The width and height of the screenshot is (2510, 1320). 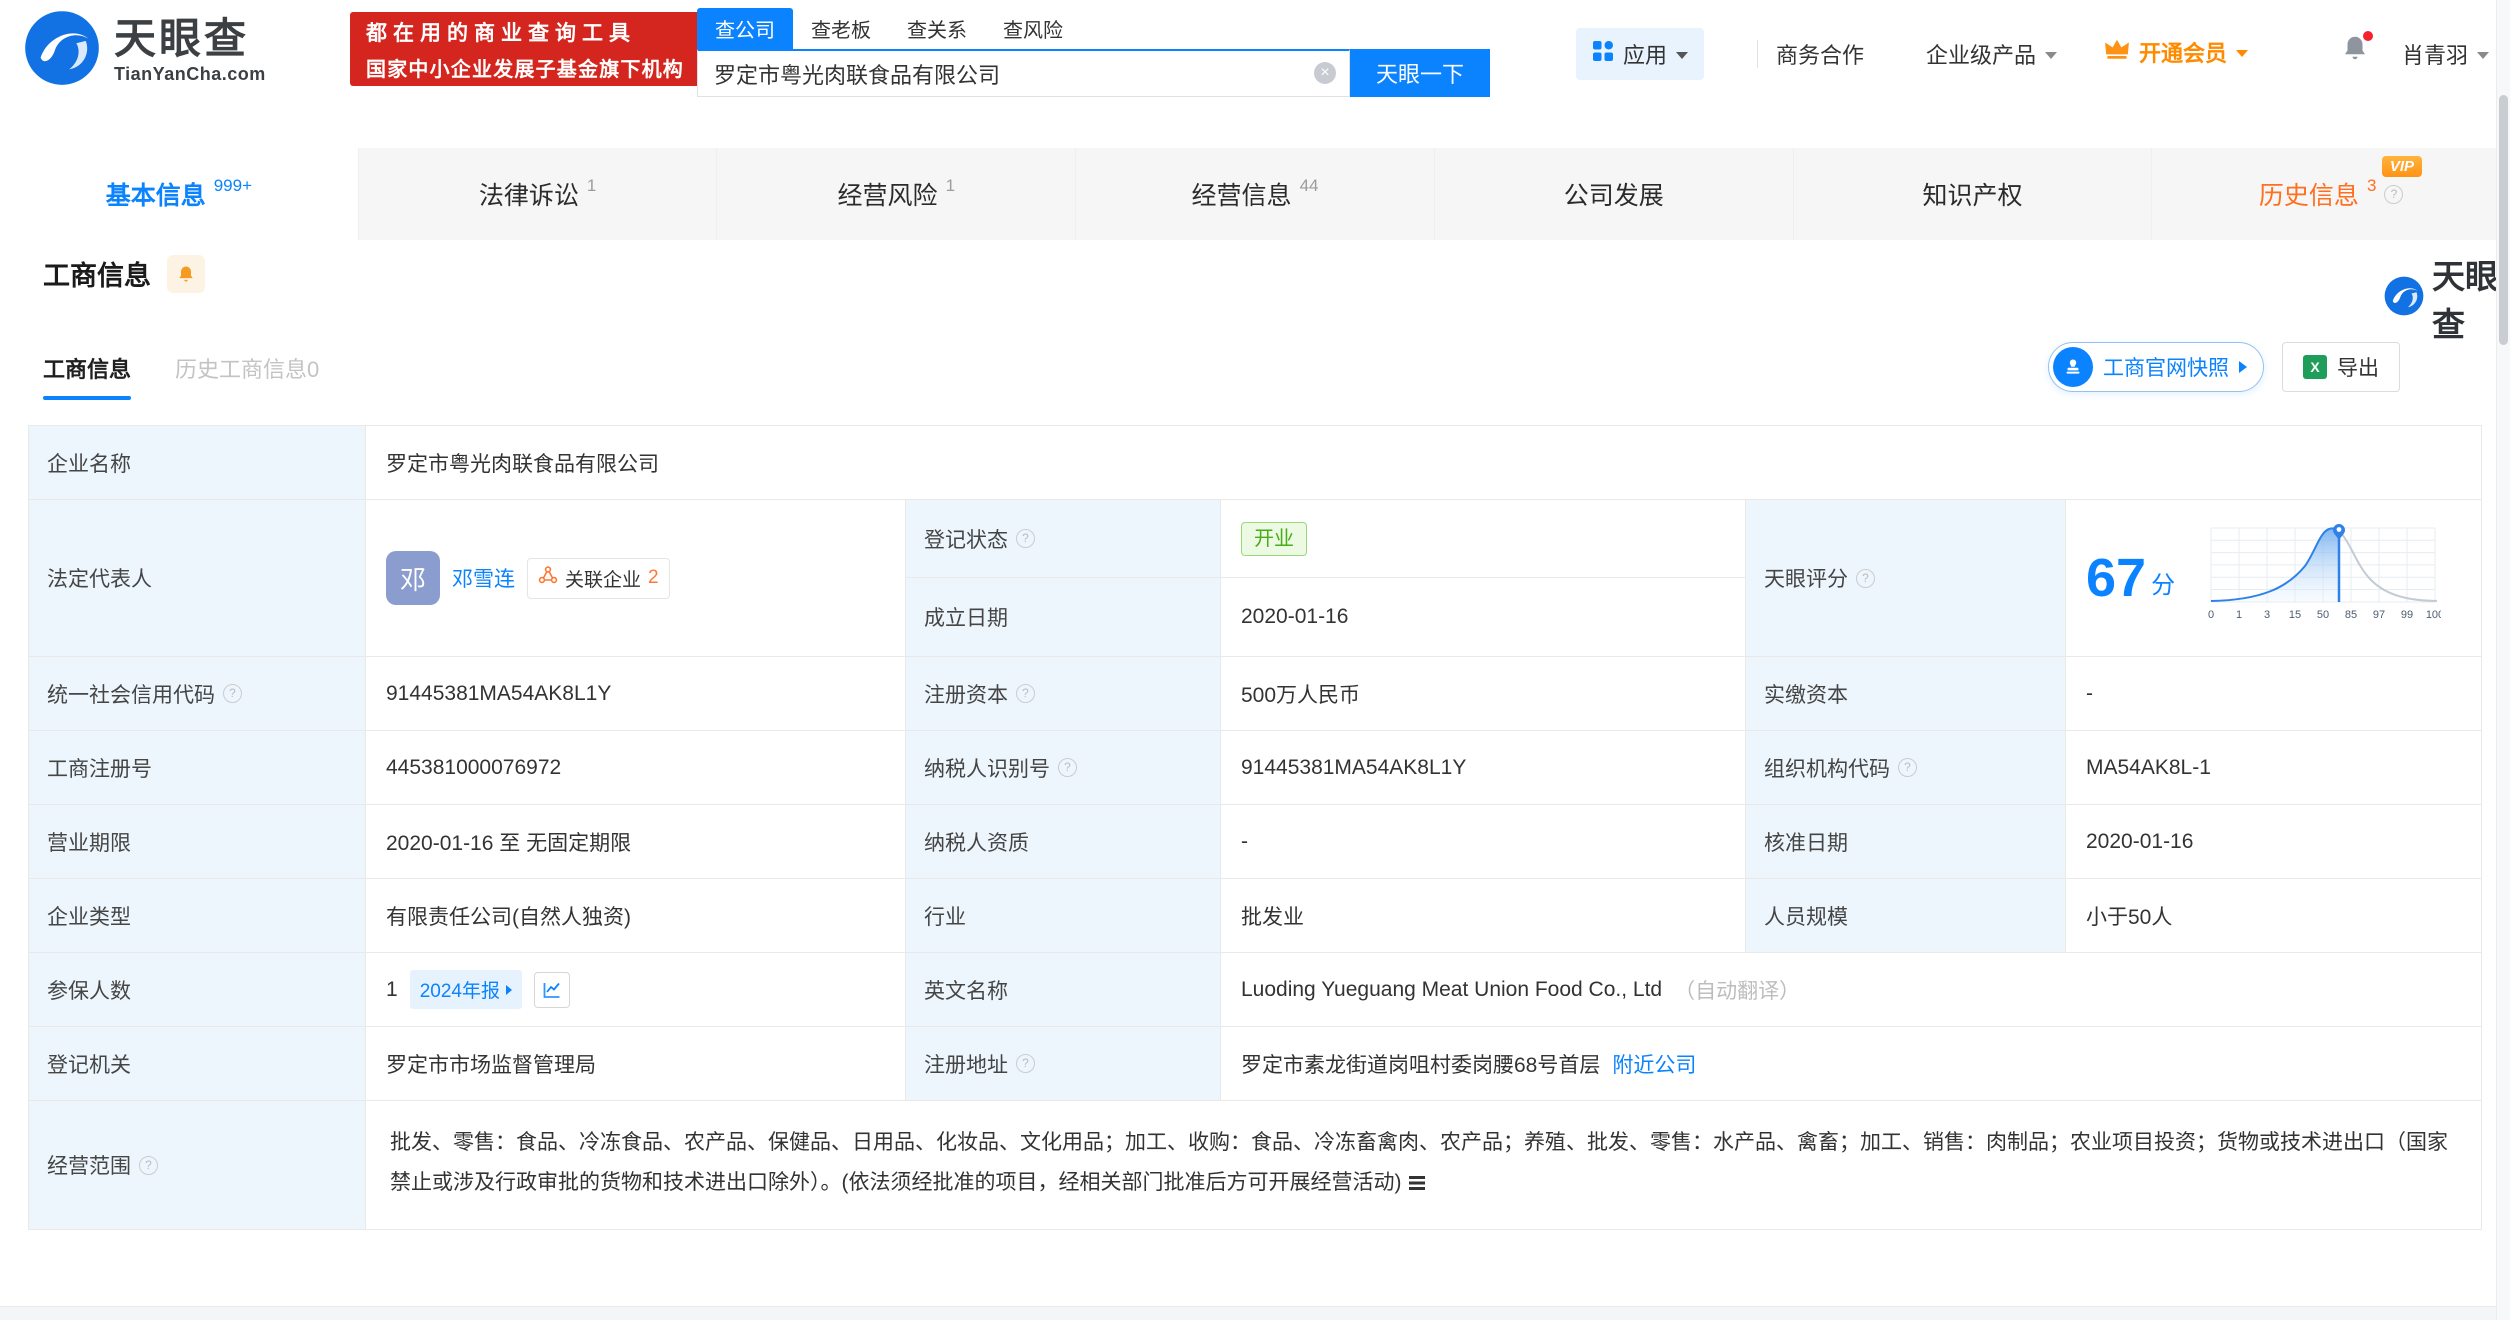 What do you see at coordinates (636, 1063) in the screenshot?
I see `reg-authority-value: 罗定市市场监督管理局` at bounding box center [636, 1063].